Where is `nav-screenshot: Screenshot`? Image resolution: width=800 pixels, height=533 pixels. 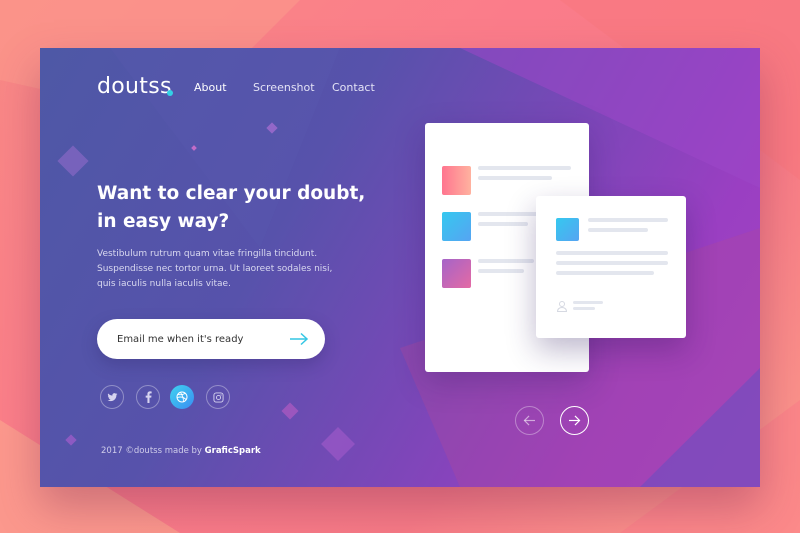 nav-screenshot: Screenshot is located at coordinates (284, 87).